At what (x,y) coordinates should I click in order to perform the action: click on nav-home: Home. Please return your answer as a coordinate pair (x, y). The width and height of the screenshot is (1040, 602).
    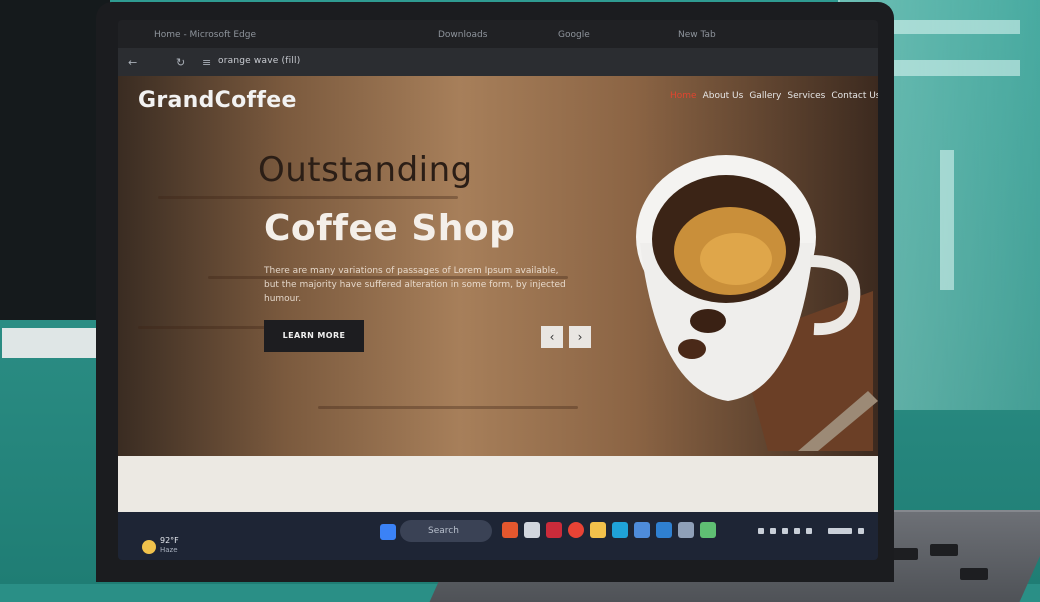
    Looking at the image, I should click on (683, 96).